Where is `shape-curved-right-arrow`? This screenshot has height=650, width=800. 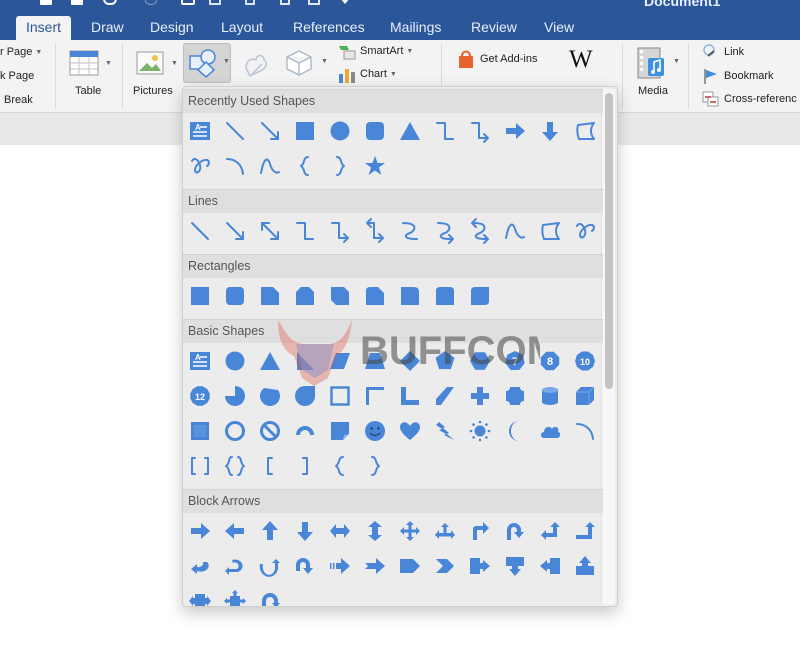 shape-curved-right-arrow is located at coordinates (200, 566).